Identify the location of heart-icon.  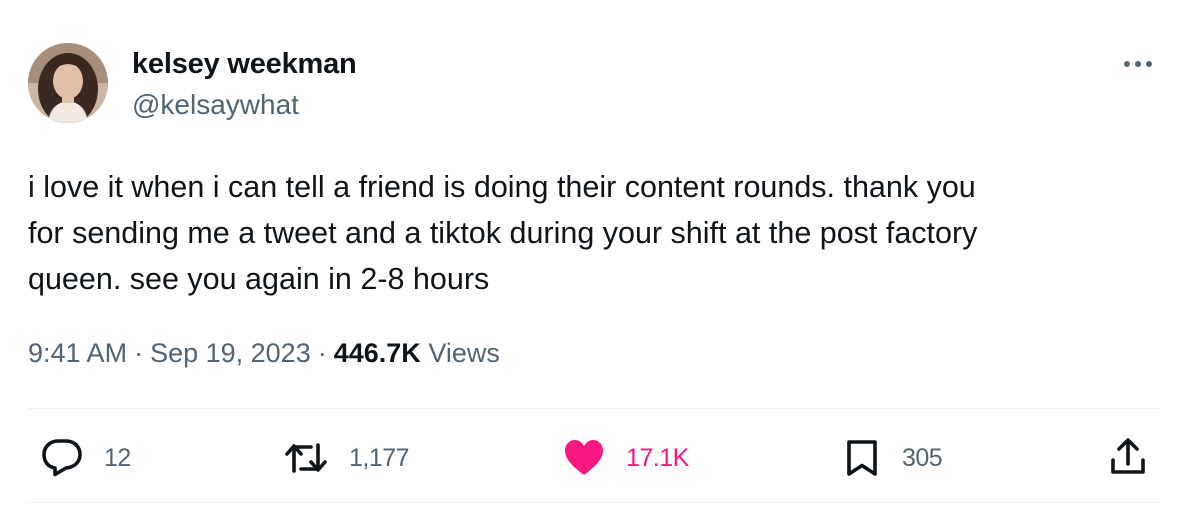
(584, 457).